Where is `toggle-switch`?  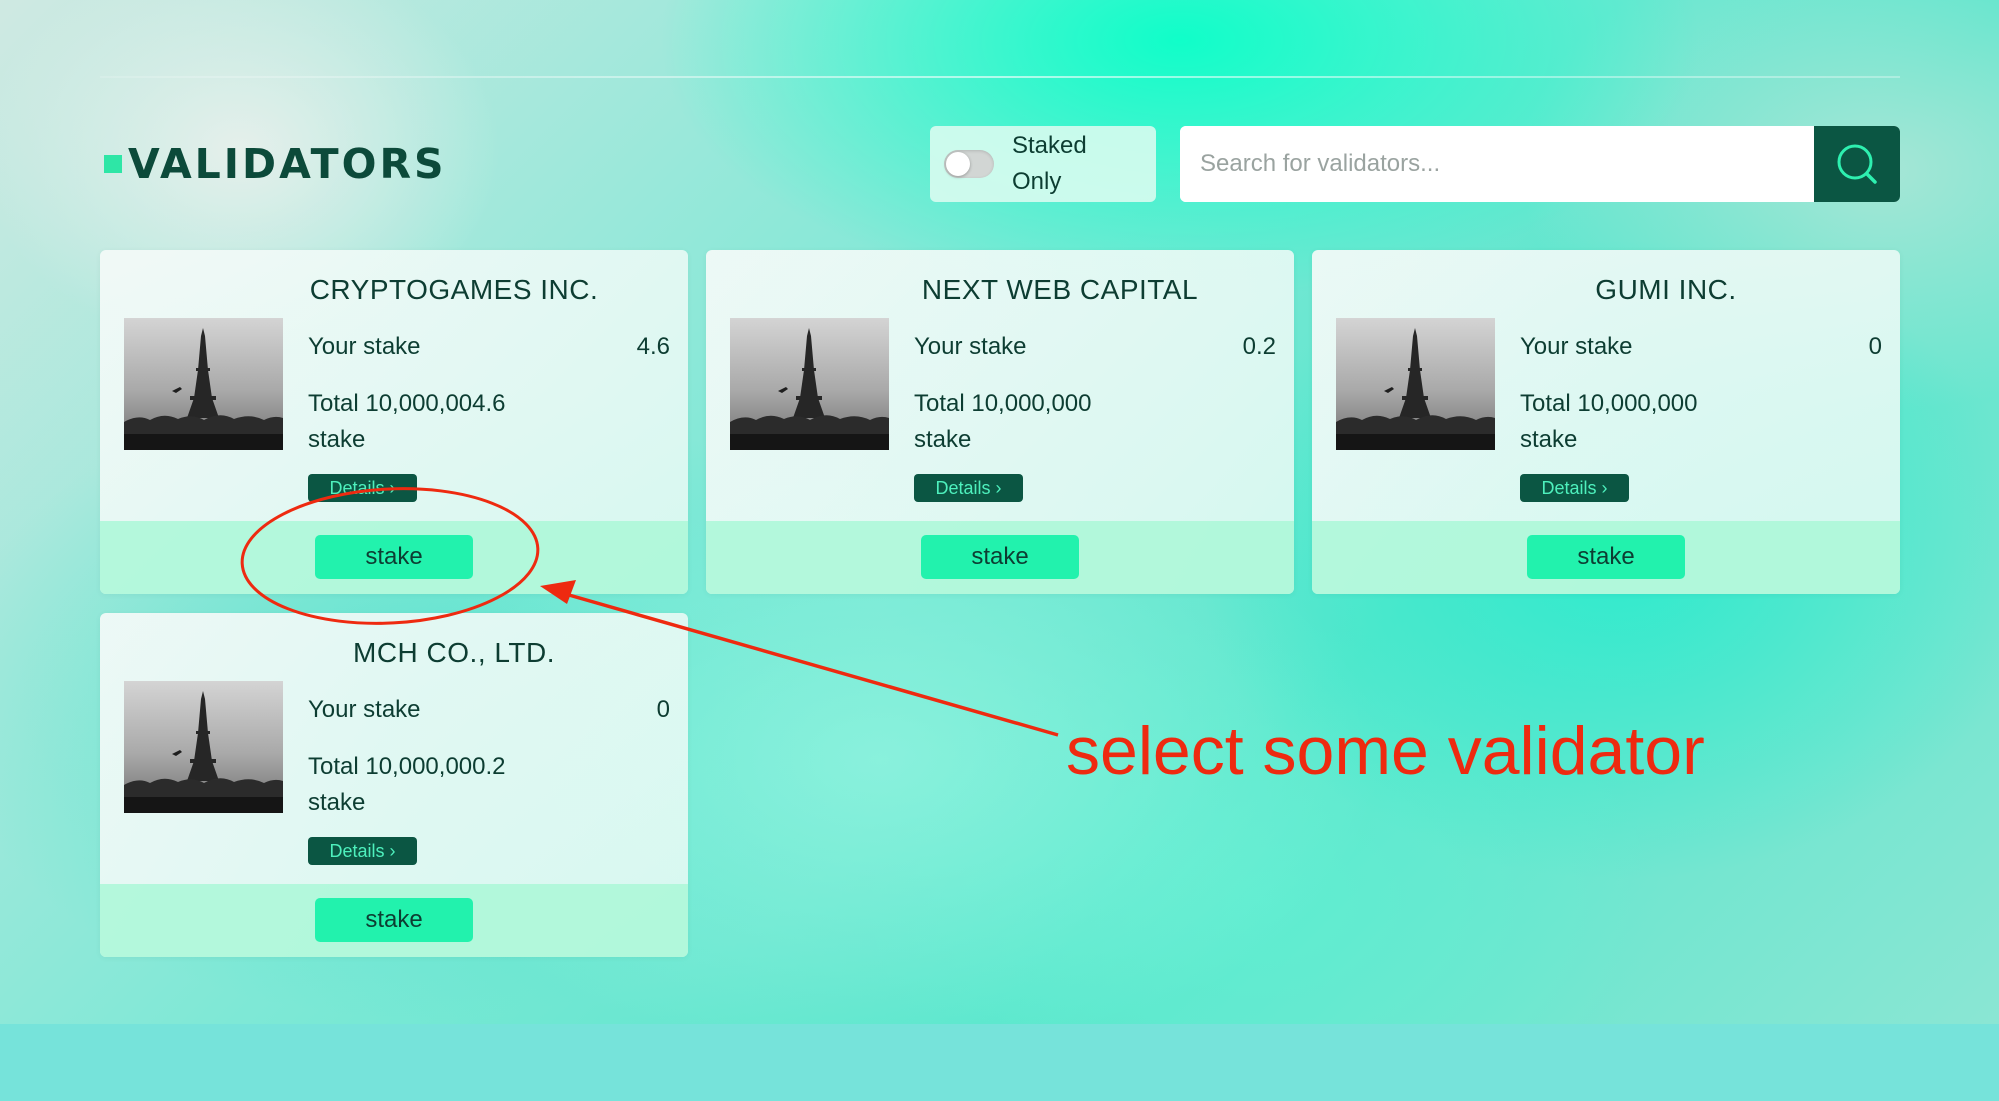
toggle-switch is located at coordinates (969, 164).